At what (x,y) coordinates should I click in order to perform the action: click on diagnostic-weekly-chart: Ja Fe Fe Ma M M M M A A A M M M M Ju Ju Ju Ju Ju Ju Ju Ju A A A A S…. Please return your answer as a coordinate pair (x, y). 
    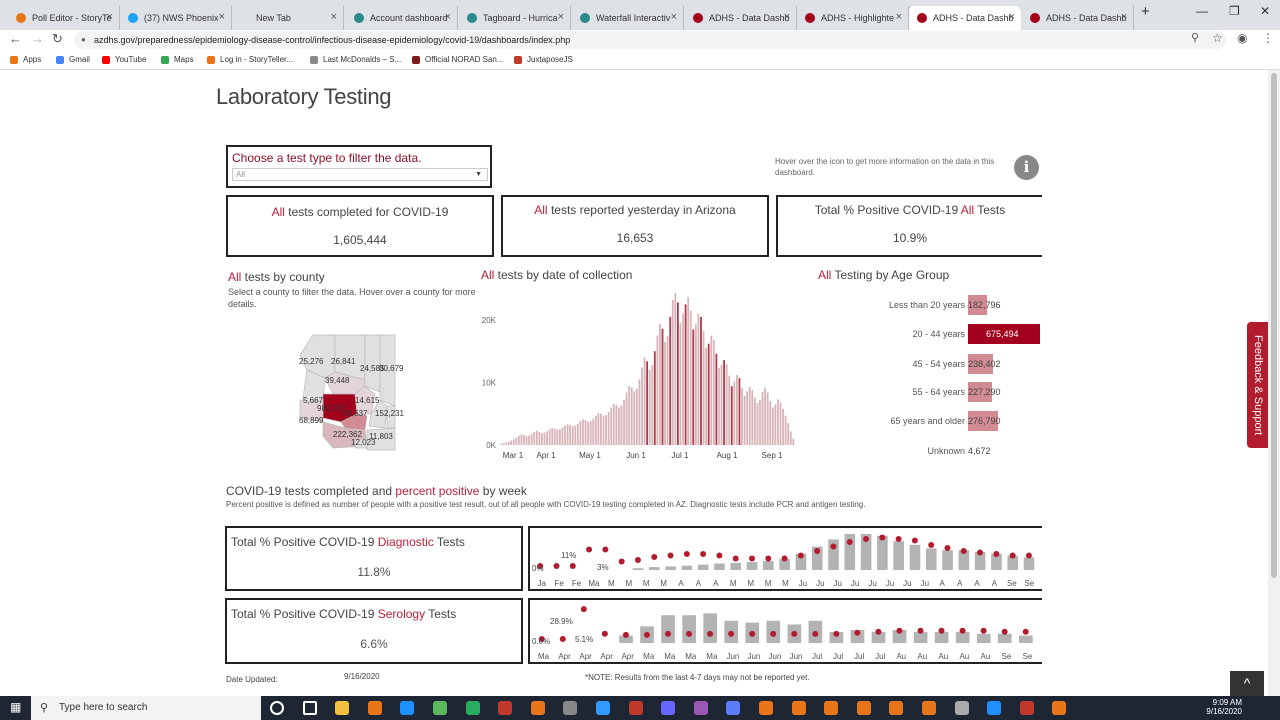
    Looking at the image, I should click on (785, 558).